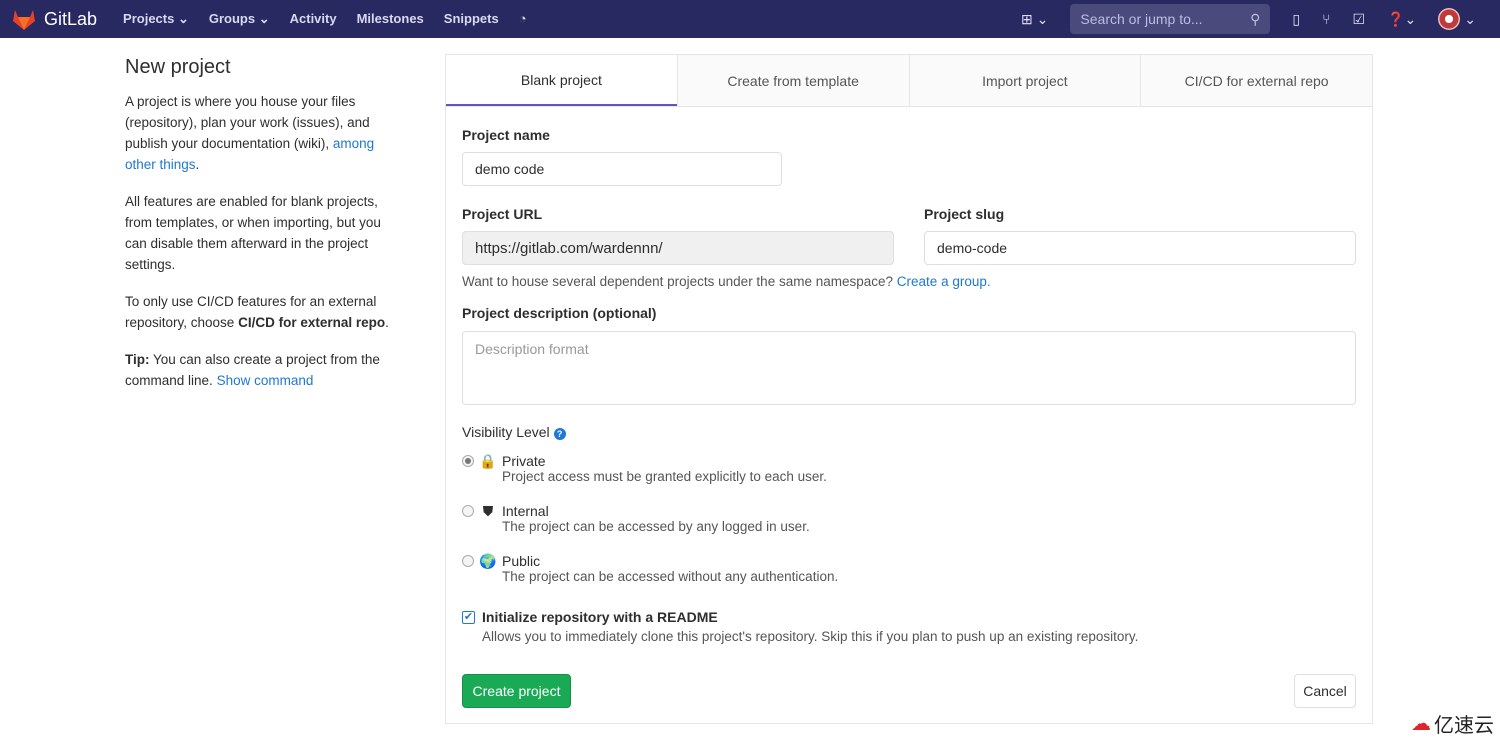  I want to click on help-icon: ?, so click(559, 434).